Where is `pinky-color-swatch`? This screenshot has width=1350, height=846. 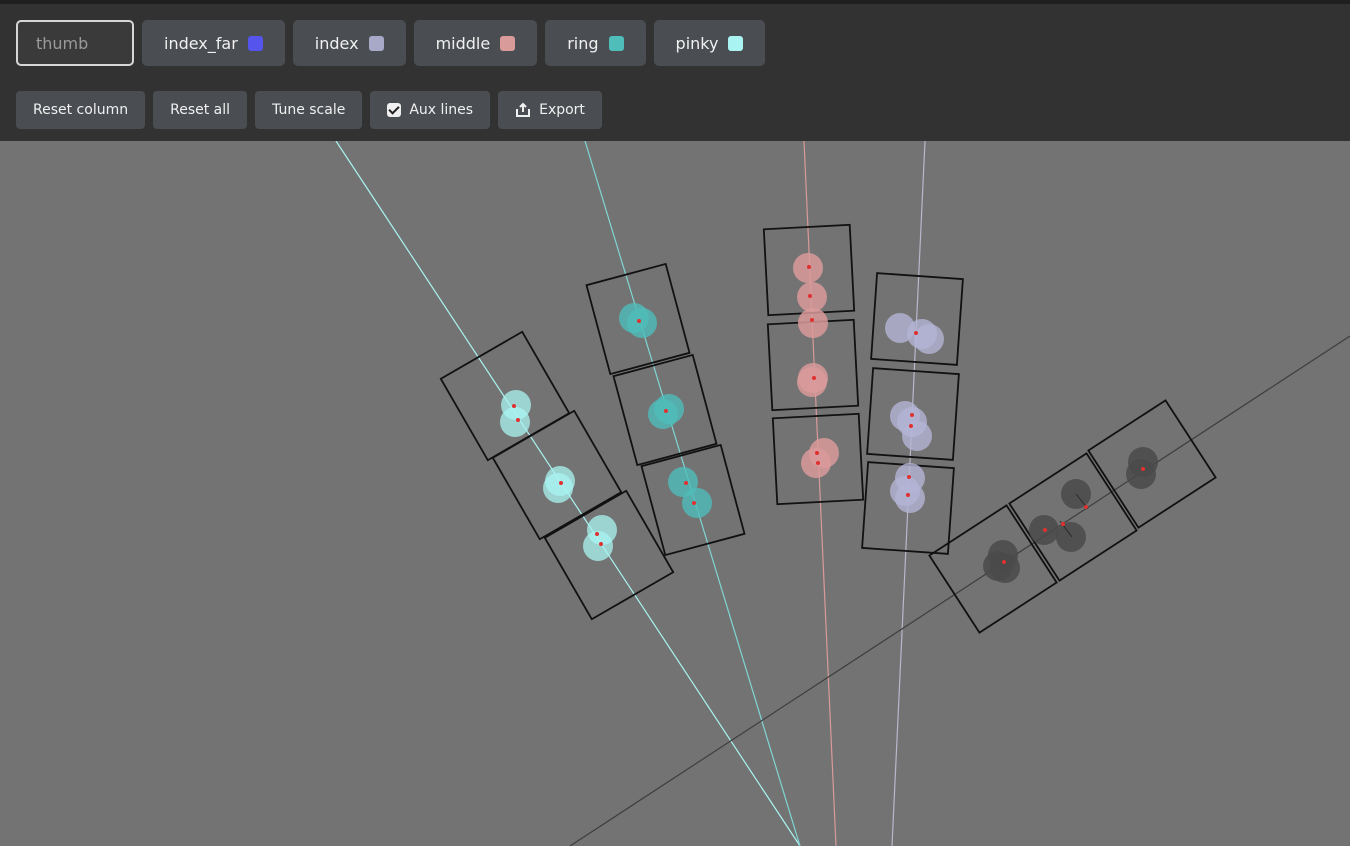 pinky-color-swatch is located at coordinates (736, 43).